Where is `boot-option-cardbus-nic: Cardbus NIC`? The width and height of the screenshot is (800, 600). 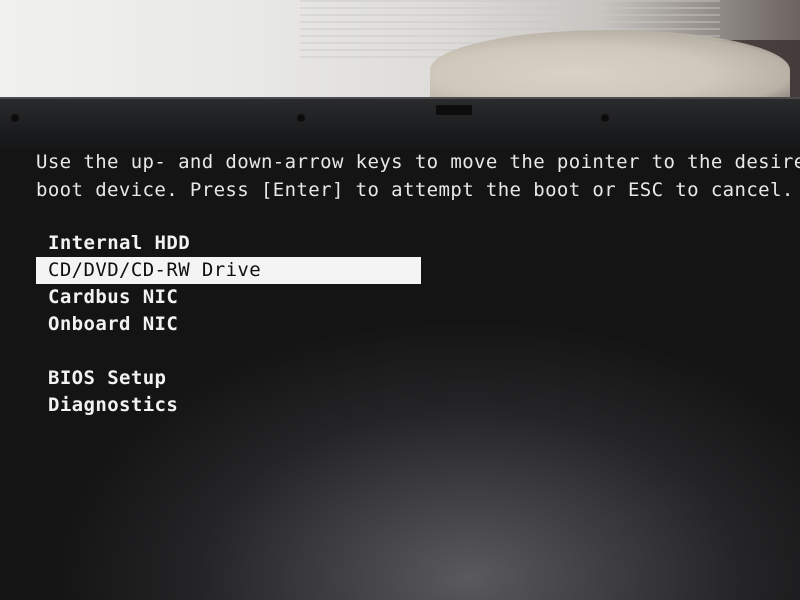
boot-option-cardbus-nic: Cardbus NIC is located at coordinates (228, 297).